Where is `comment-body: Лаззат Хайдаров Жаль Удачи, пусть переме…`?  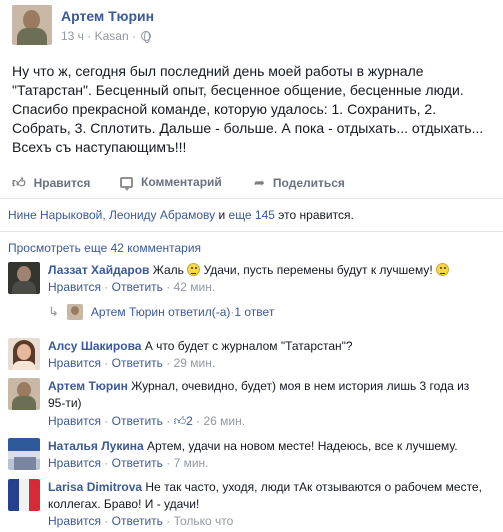 comment-body: Лаззат Хайдаров Жаль Удачи, пусть переме… is located at coordinates (272, 270).